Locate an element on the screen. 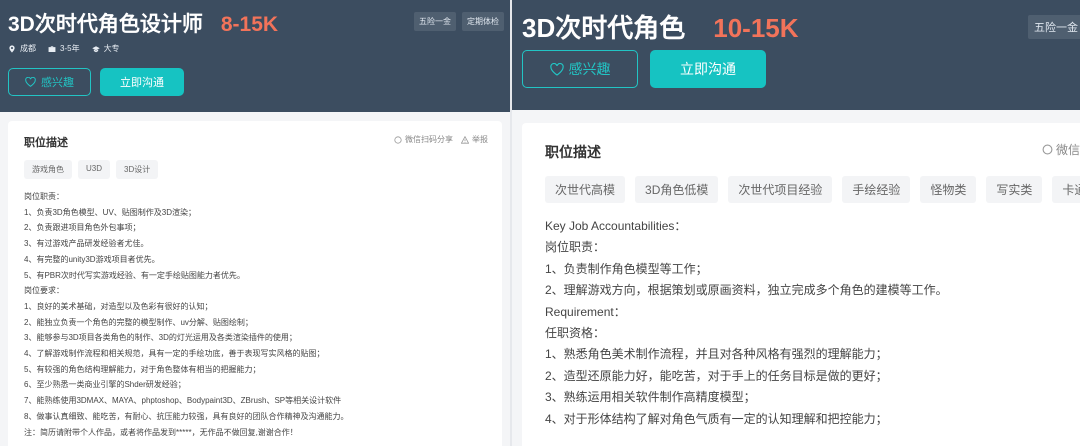 Image resolution: width=1080 pixels, height=446 pixels. skill-tag: 次世代项目经验 is located at coordinates (780, 189).